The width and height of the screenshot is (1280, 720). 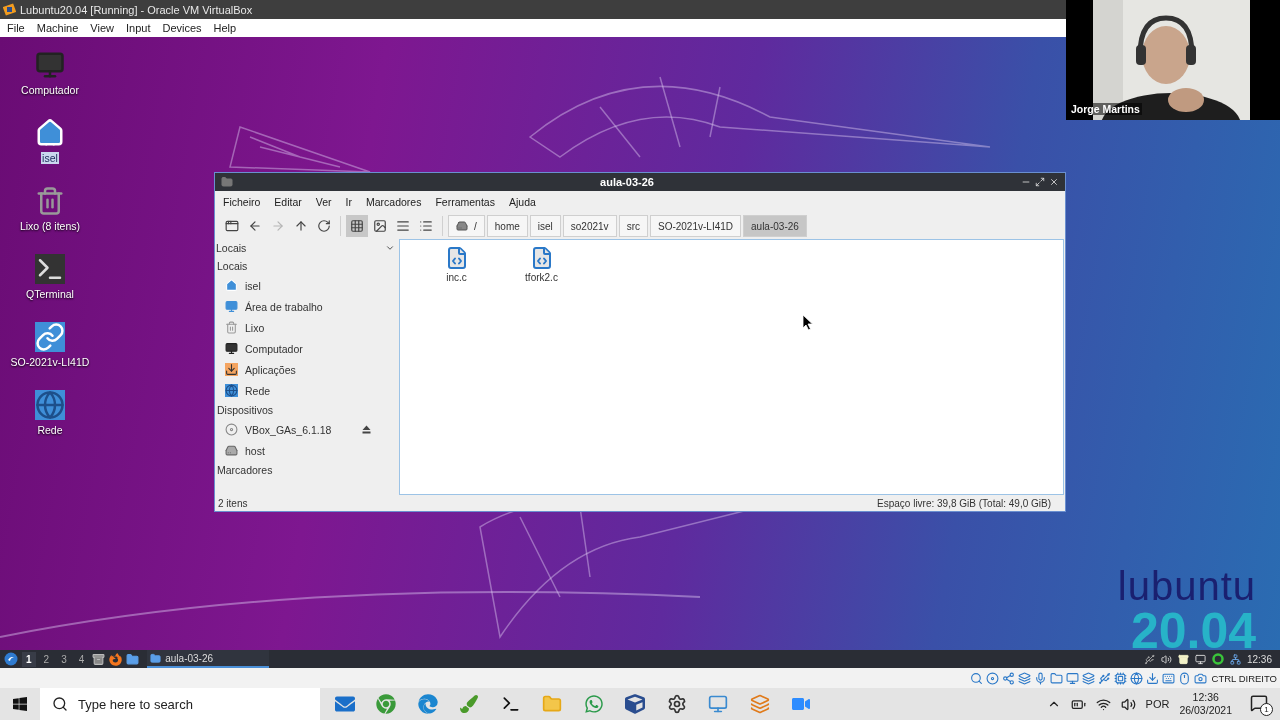 I want to click on drive-icon, so click(x=231, y=450).